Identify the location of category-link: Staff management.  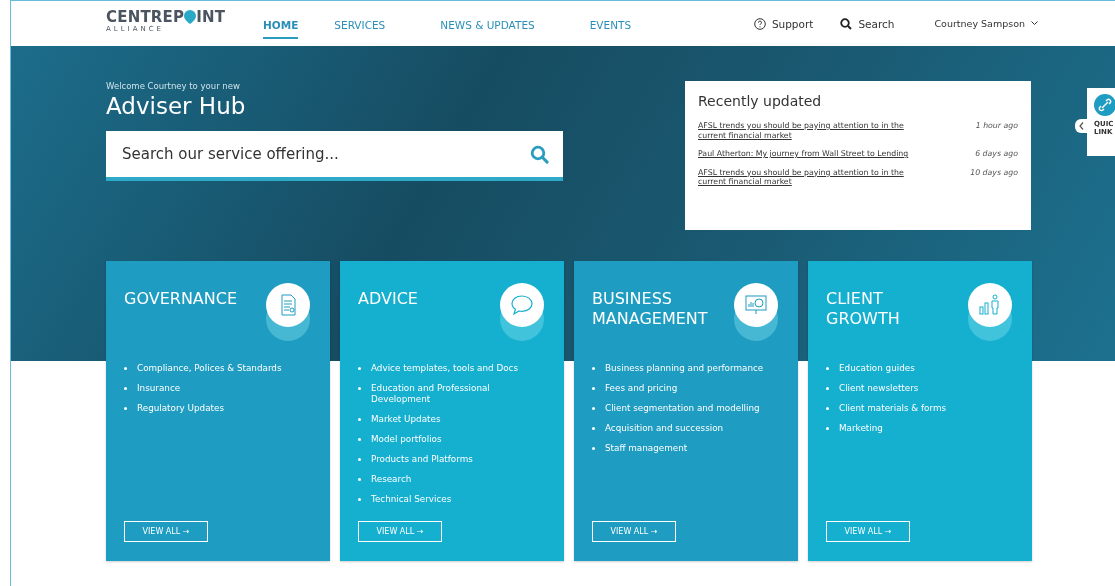
(690, 448).